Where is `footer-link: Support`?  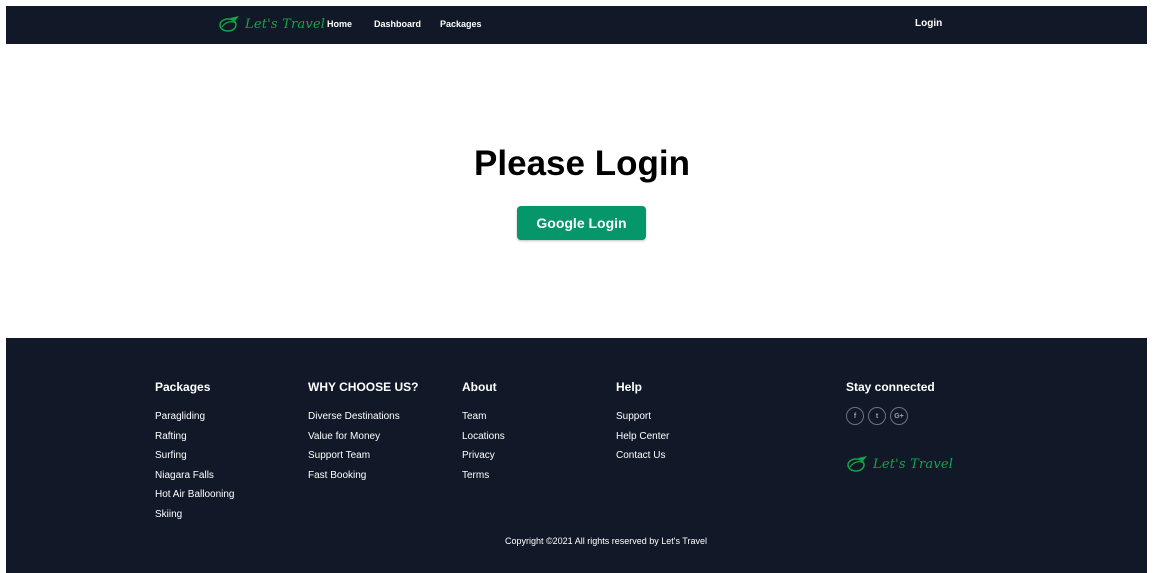
footer-link: Support is located at coordinates (642, 417).